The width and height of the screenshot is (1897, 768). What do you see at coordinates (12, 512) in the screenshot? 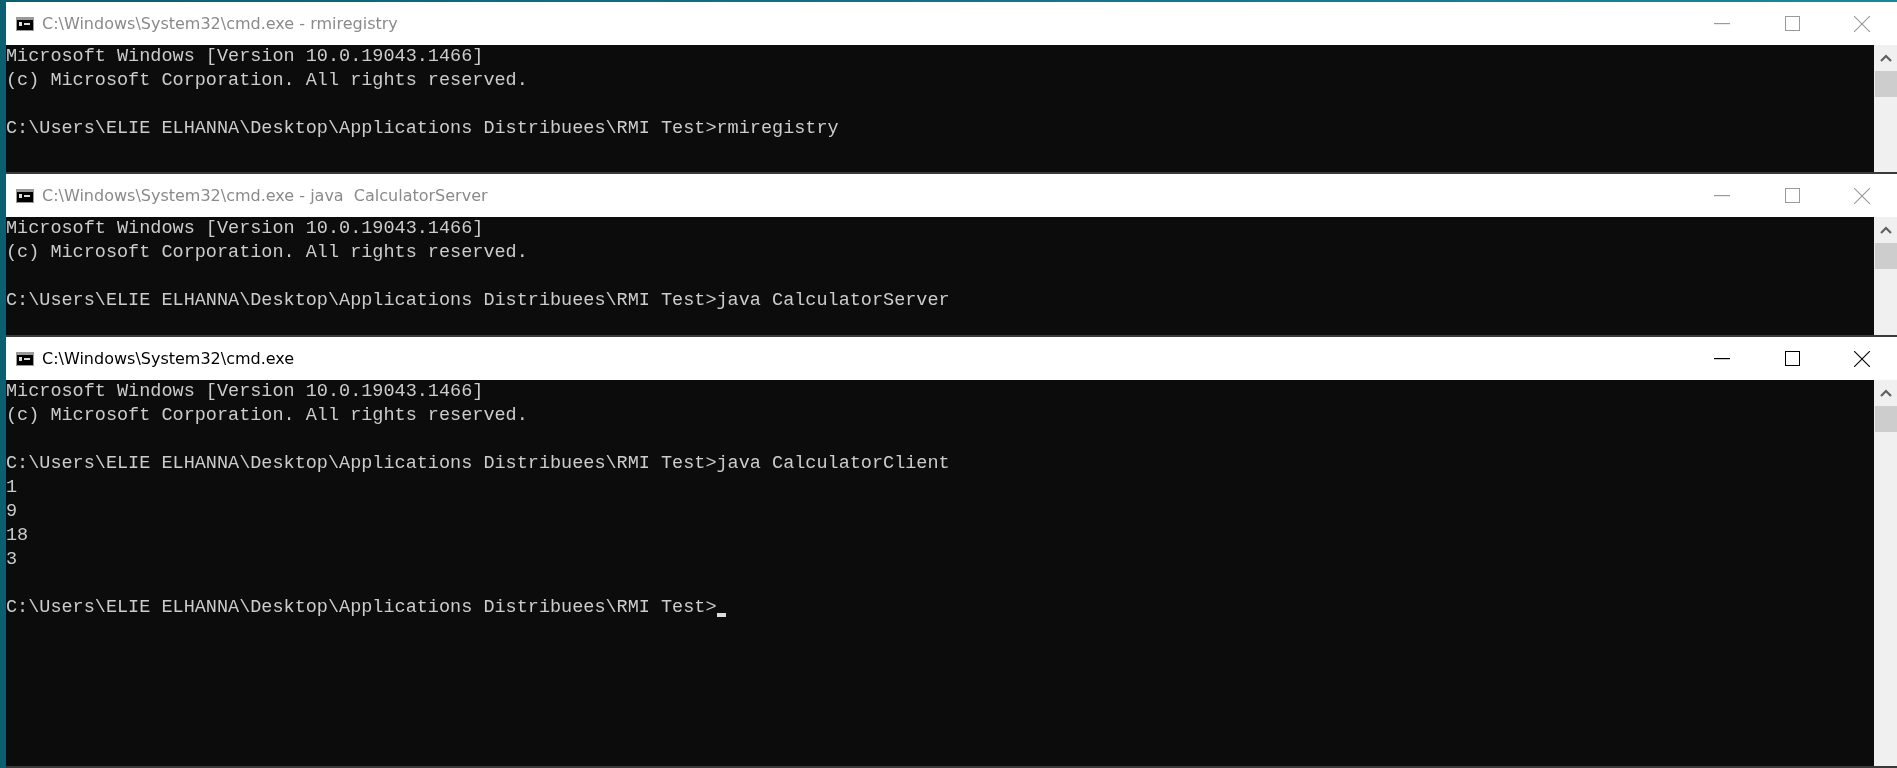
I see `console-line: 9` at bounding box center [12, 512].